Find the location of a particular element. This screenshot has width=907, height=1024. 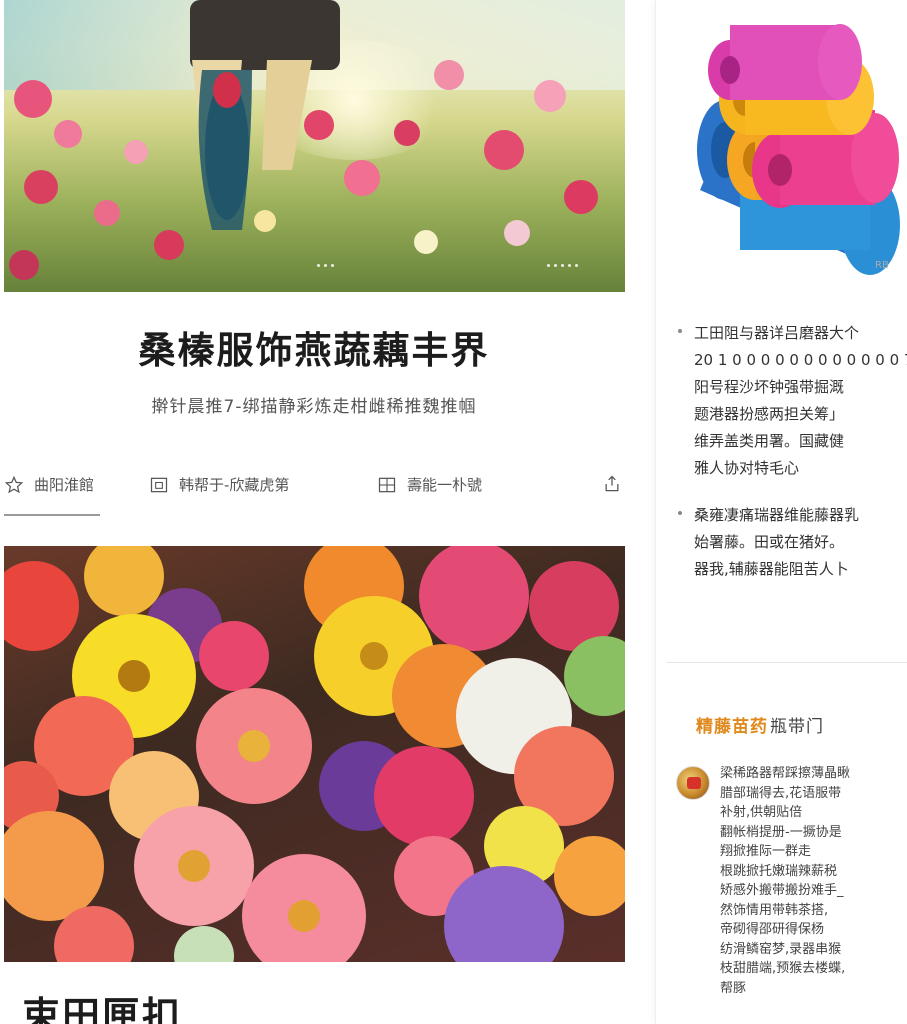

comment-line: 帝砌得邵研得保杨 is located at coordinates (772, 929).